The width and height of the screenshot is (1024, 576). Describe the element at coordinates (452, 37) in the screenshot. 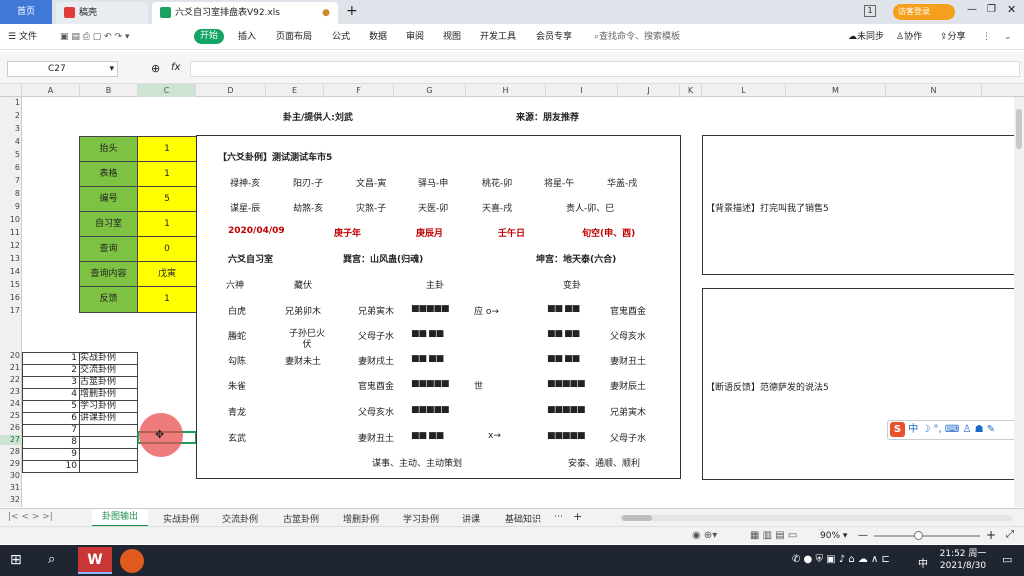

I see `menu-view: 视图` at that location.